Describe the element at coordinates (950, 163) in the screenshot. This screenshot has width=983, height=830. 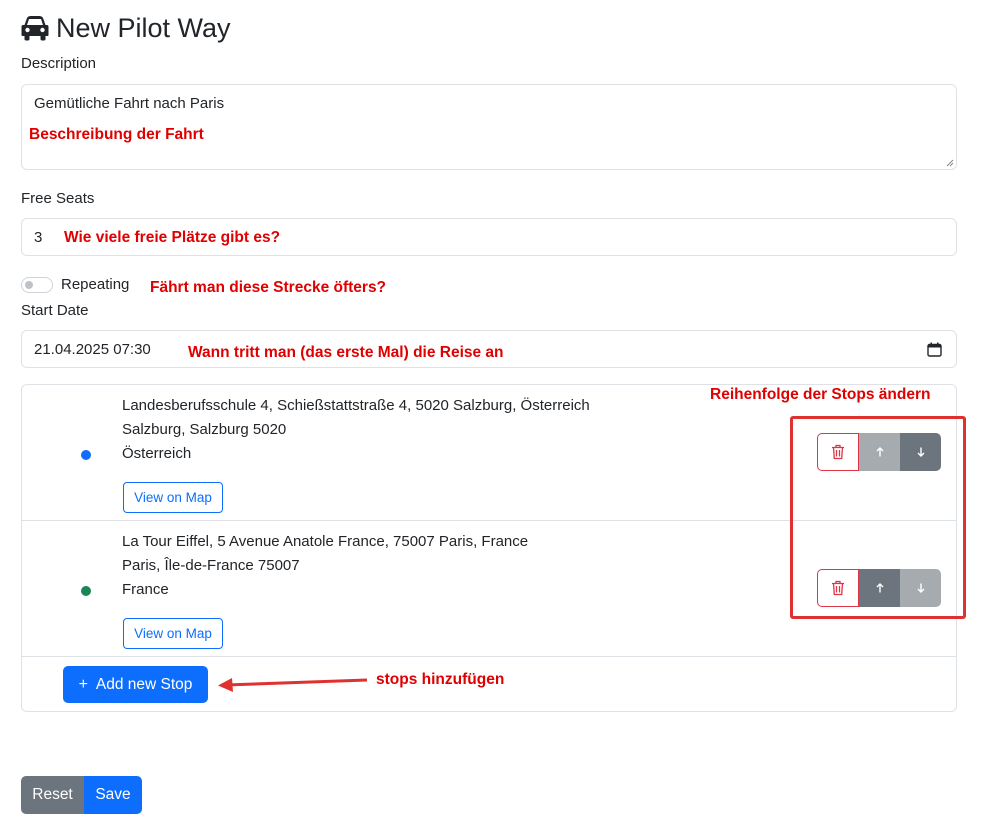
I see `resize-grip-icon` at that location.